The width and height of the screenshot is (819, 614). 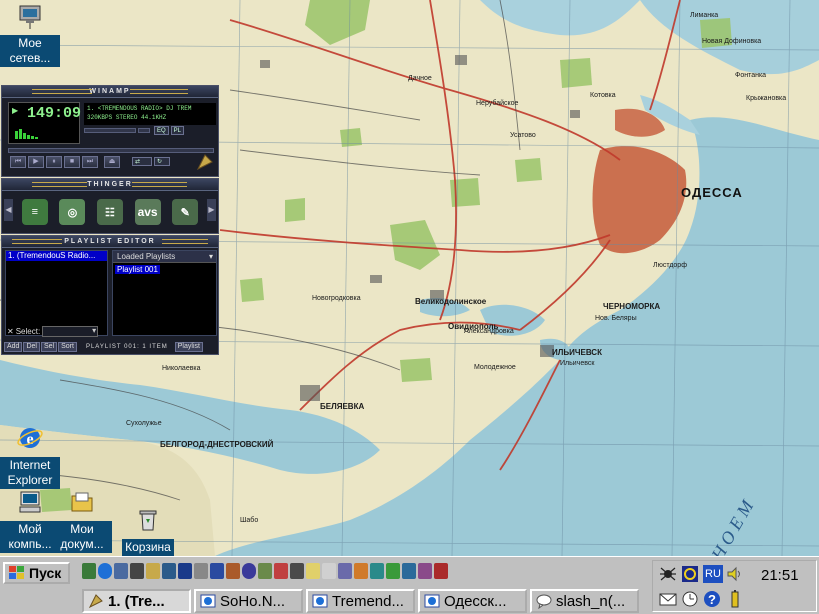 What do you see at coordinates (690, 599) in the screenshot?
I see `clock-icon` at bounding box center [690, 599].